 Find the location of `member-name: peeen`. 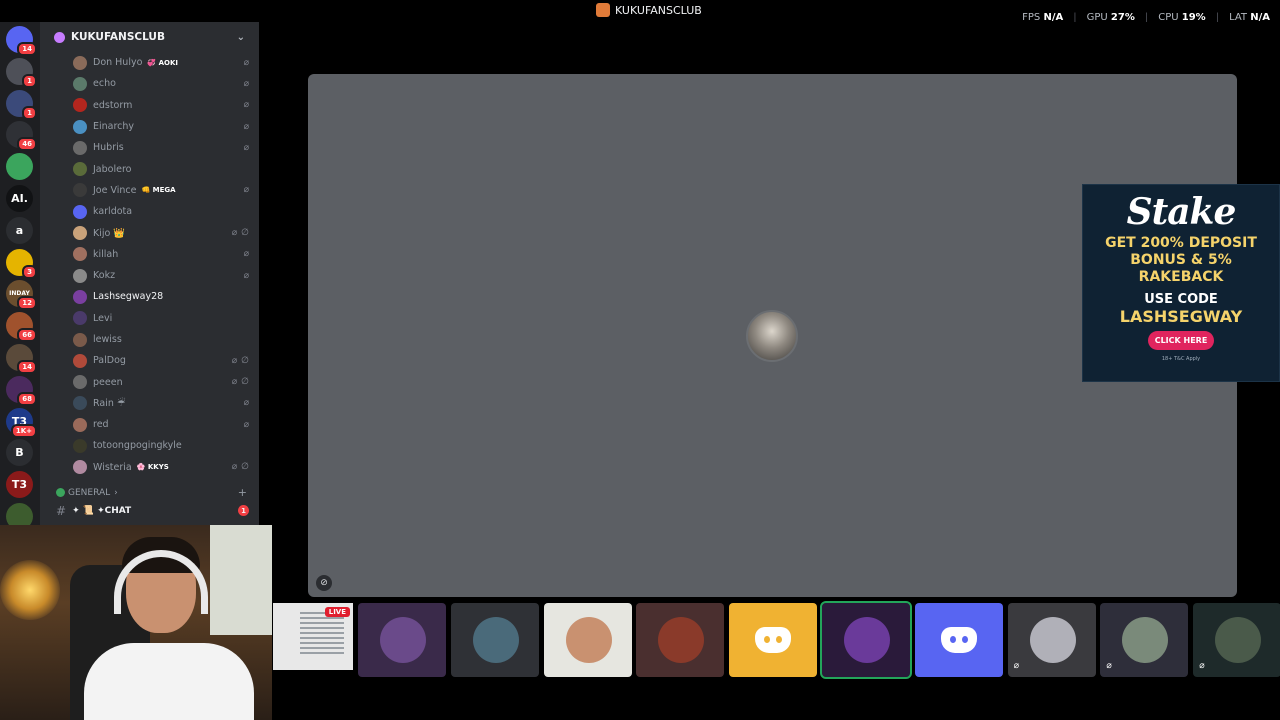

member-name: peeen is located at coordinates (108, 382).